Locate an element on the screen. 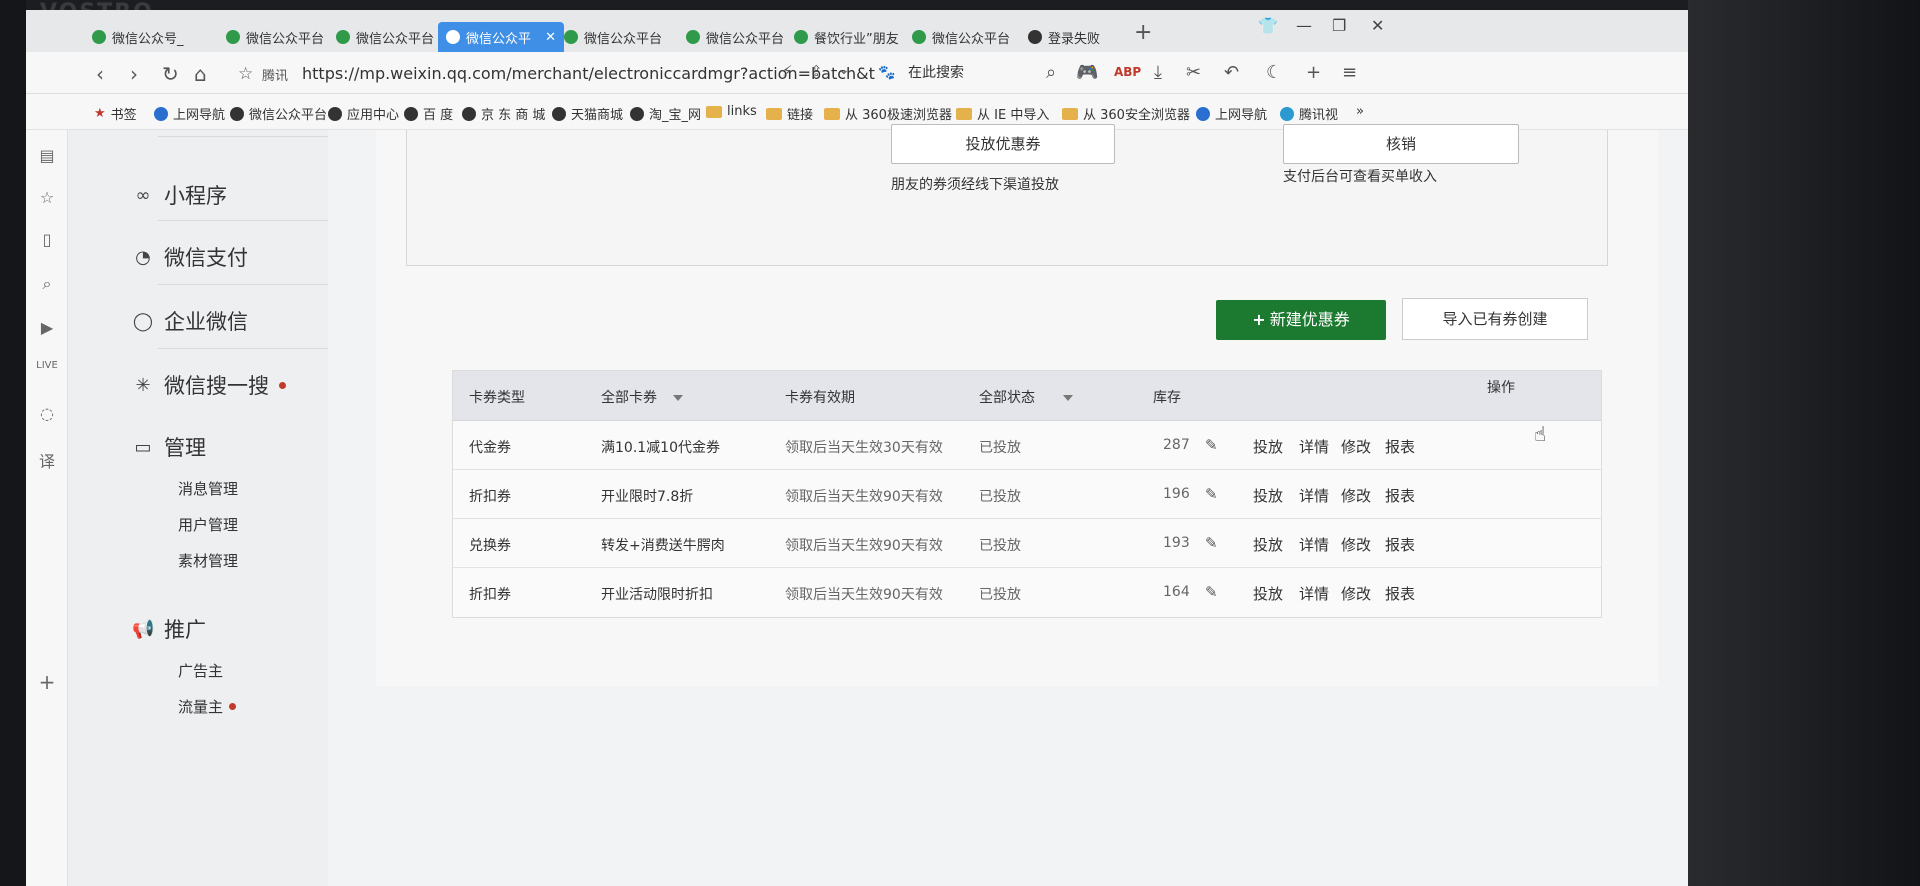 The height and width of the screenshot is (886, 1920). bookmark-folder: 链接 is located at coordinates (789, 113).